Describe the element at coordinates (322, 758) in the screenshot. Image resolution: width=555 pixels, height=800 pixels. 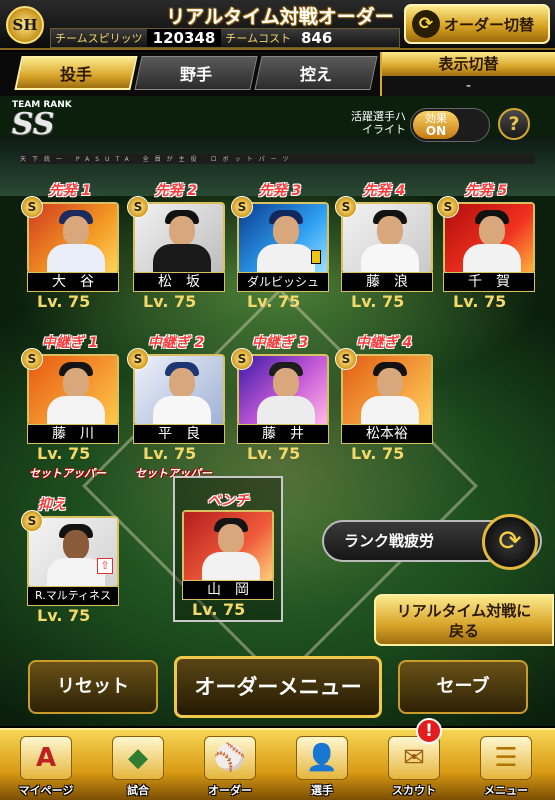
I see `player-icon: 👤` at that location.